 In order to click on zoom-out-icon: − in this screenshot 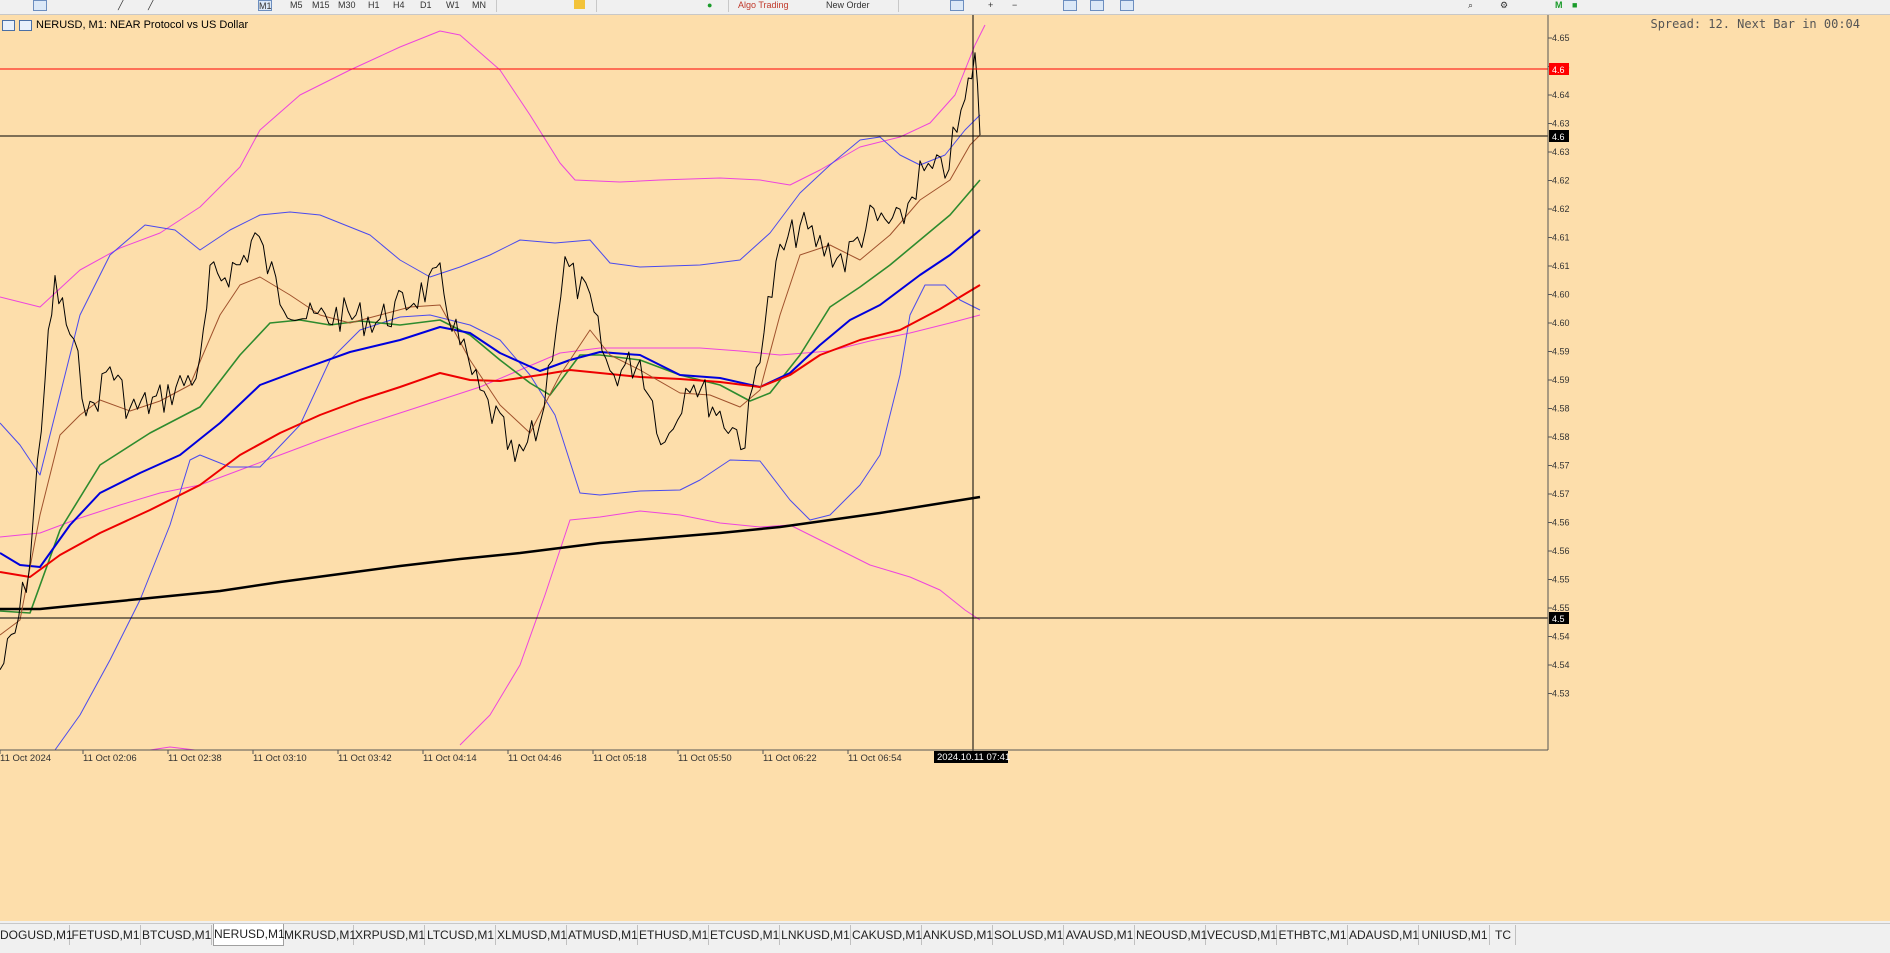, I will do `click(1014, 5)`.